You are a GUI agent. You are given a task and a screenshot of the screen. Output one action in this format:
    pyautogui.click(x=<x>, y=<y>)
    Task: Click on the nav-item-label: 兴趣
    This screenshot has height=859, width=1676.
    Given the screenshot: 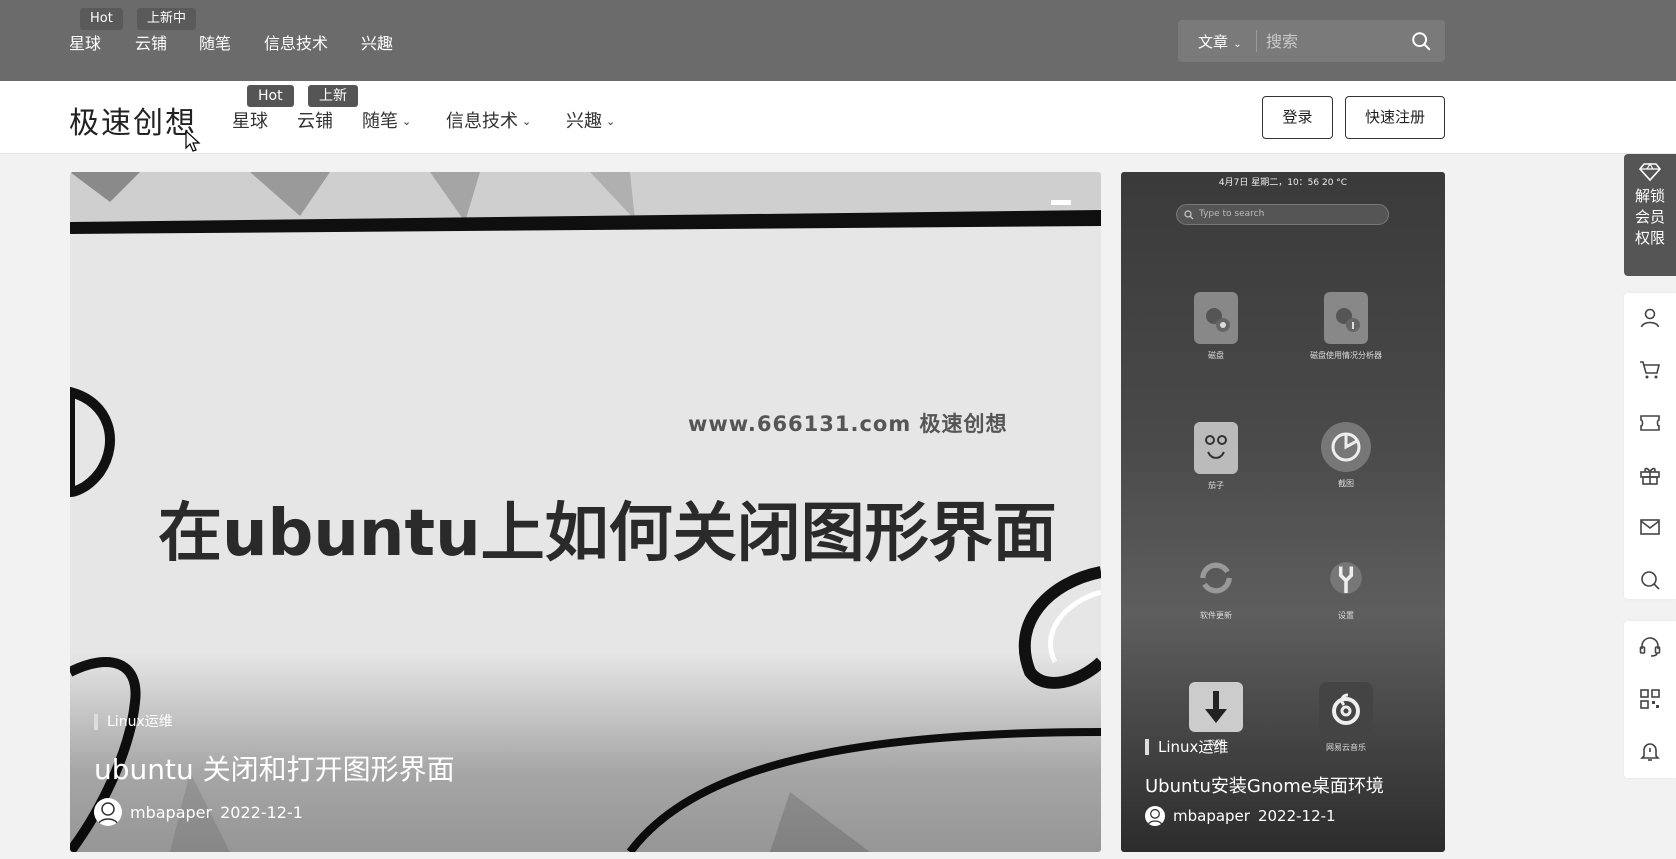 What is the action you would take?
    pyautogui.click(x=584, y=121)
    